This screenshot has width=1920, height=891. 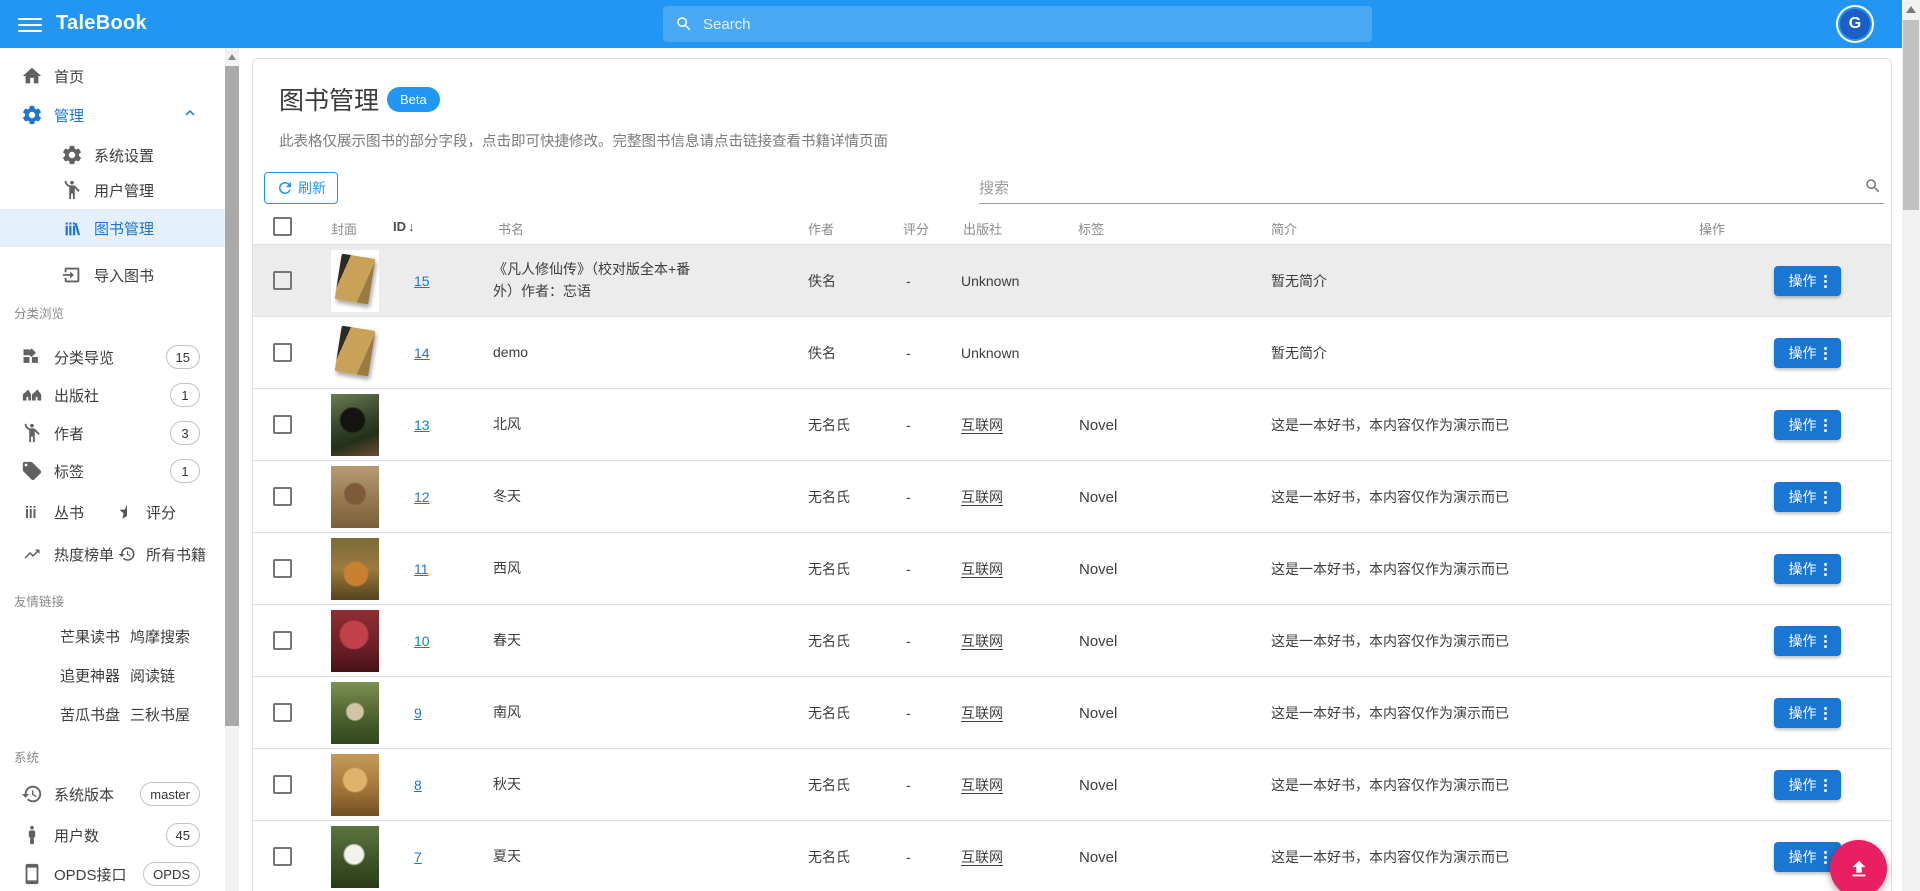 I want to click on book-desc: 暂无简介, so click(x=1486, y=353).